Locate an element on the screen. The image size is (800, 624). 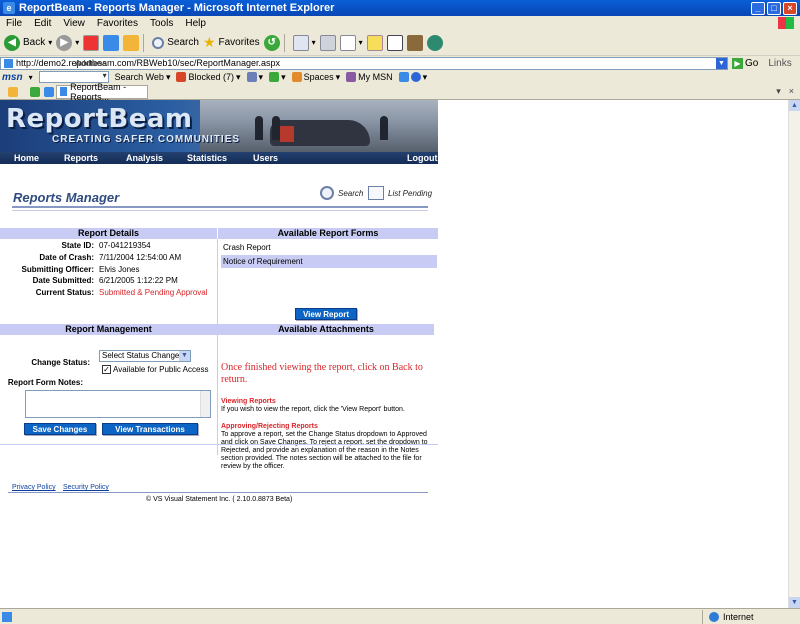
view-transactions-button: View Transactions is located at coordinates (150, 429).